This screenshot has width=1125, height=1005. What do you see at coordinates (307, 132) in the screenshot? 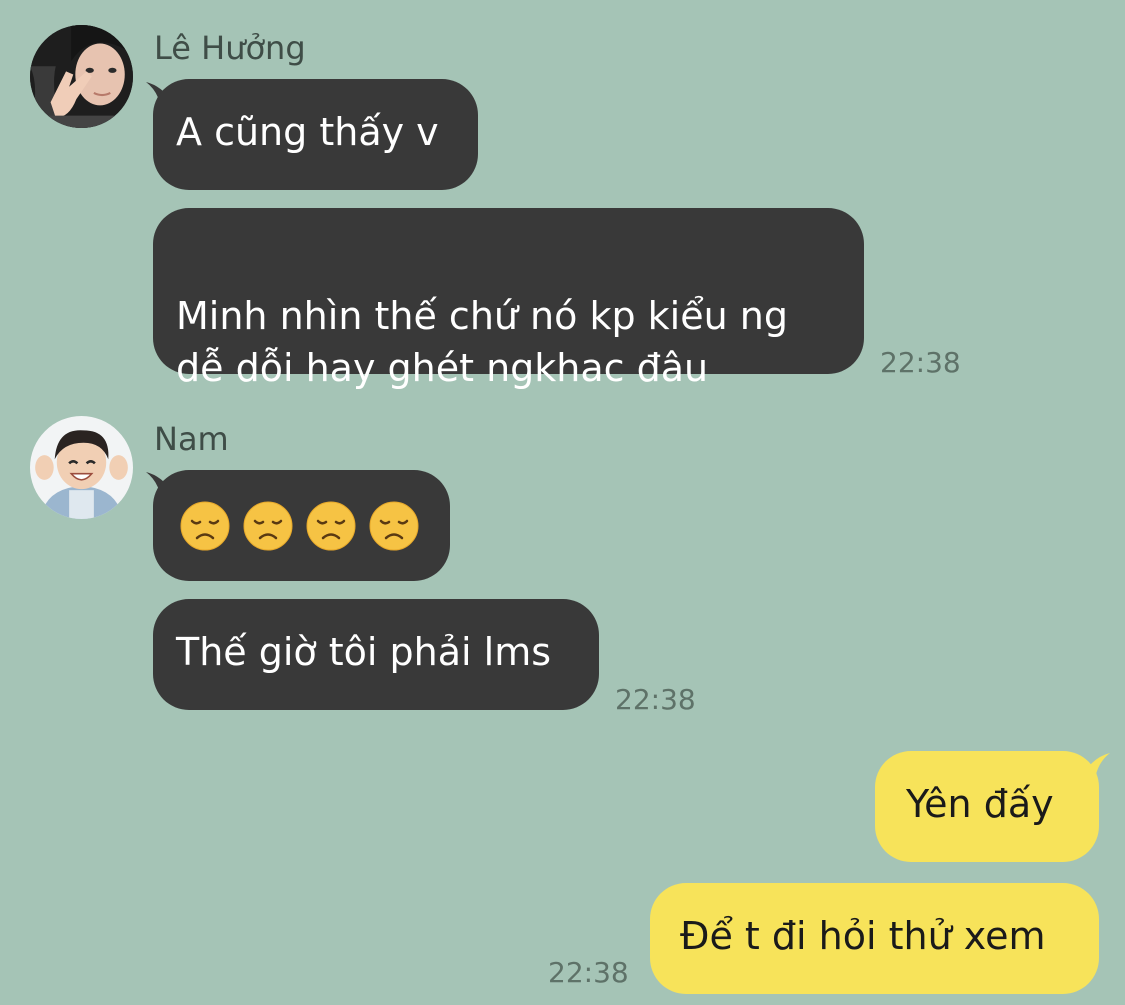
I see `message-text: A cũng thấy v` at bounding box center [307, 132].